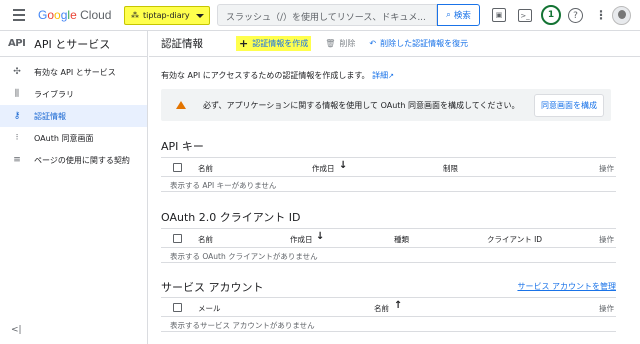 The image size is (640, 344). I want to click on sidebar-header: API API とサービス, so click(73, 44).